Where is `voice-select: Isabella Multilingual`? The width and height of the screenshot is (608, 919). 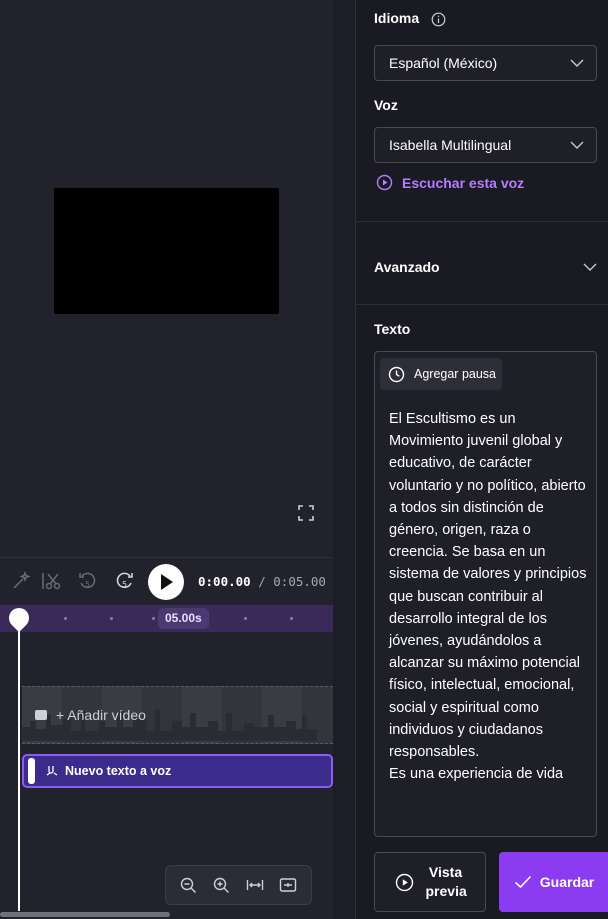 voice-select: Isabella Multilingual is located at coordinates (485, 145).